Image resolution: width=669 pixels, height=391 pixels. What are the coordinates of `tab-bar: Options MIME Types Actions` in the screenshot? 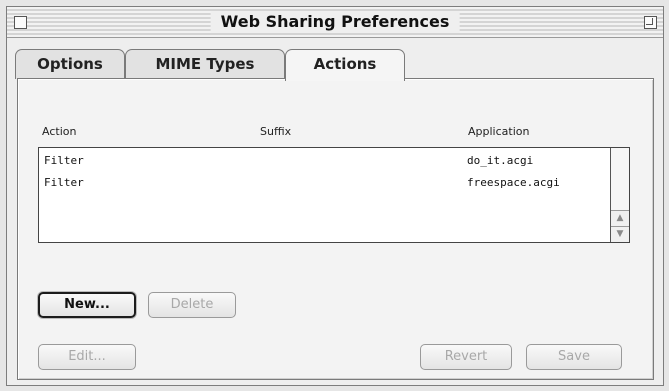 It's located at (335, 65).